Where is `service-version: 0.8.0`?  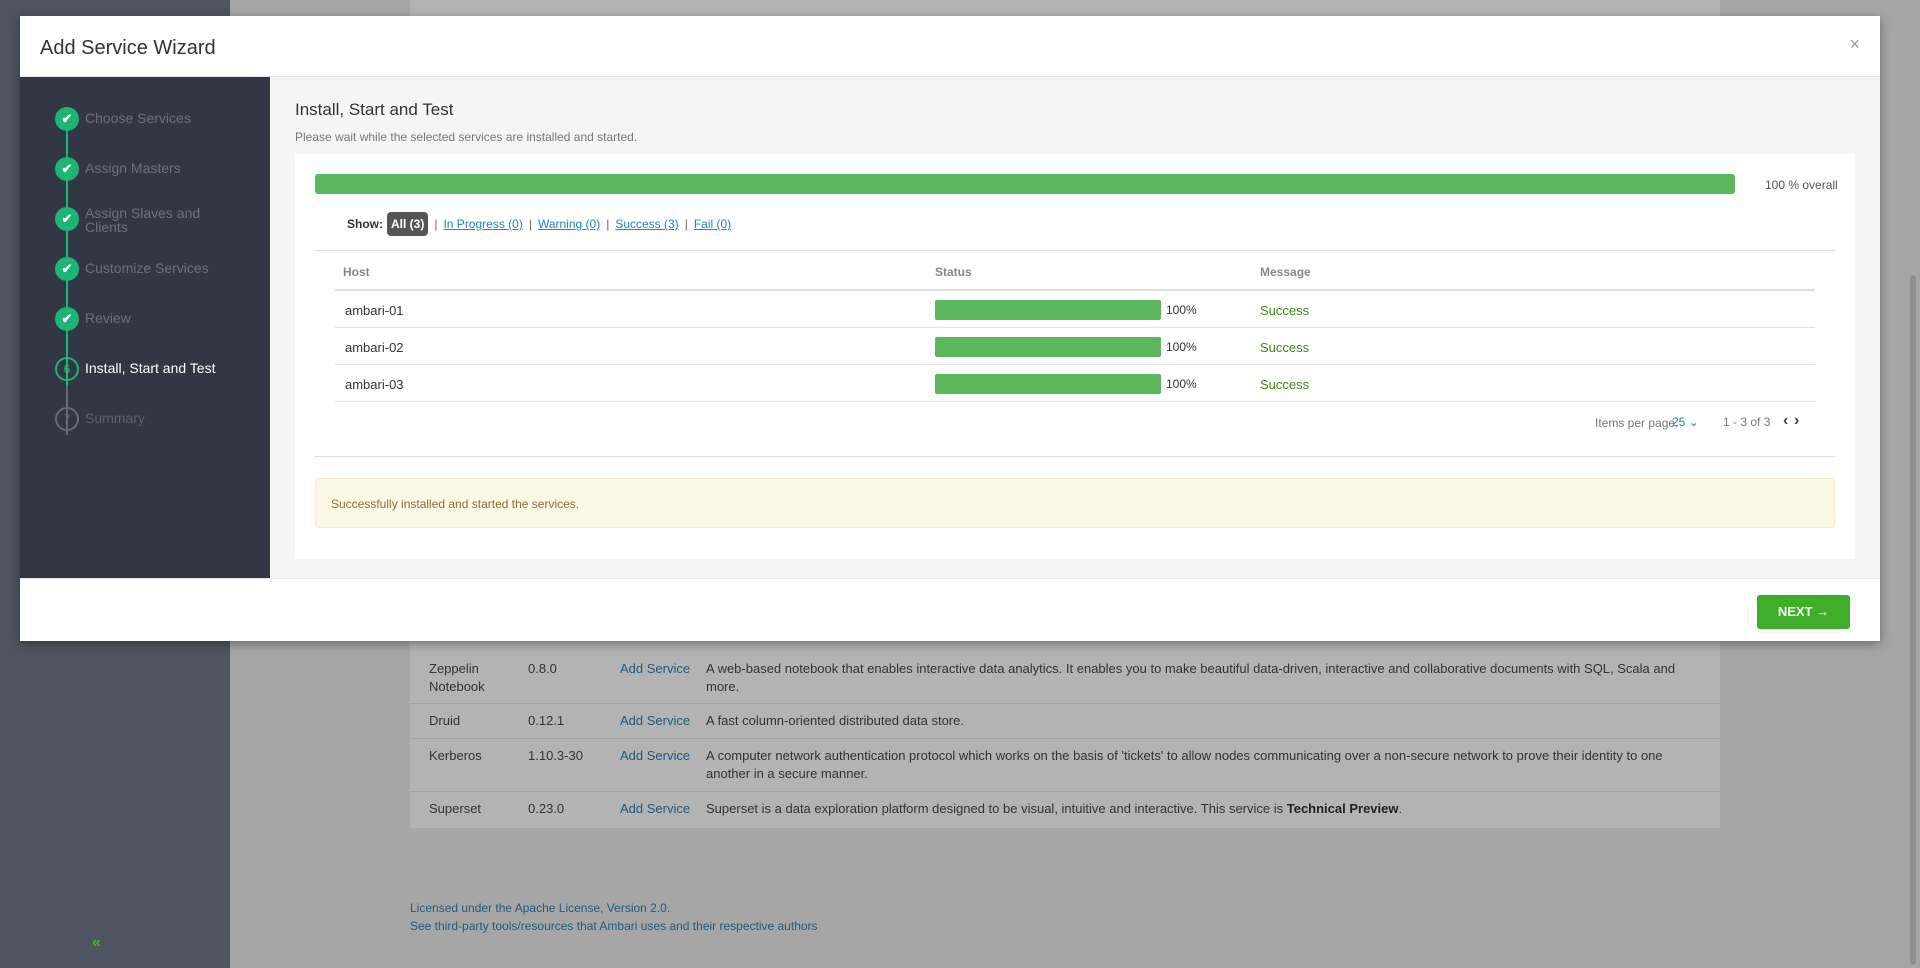 service-version: 0.8.0 is located at coordinates (542, 668).